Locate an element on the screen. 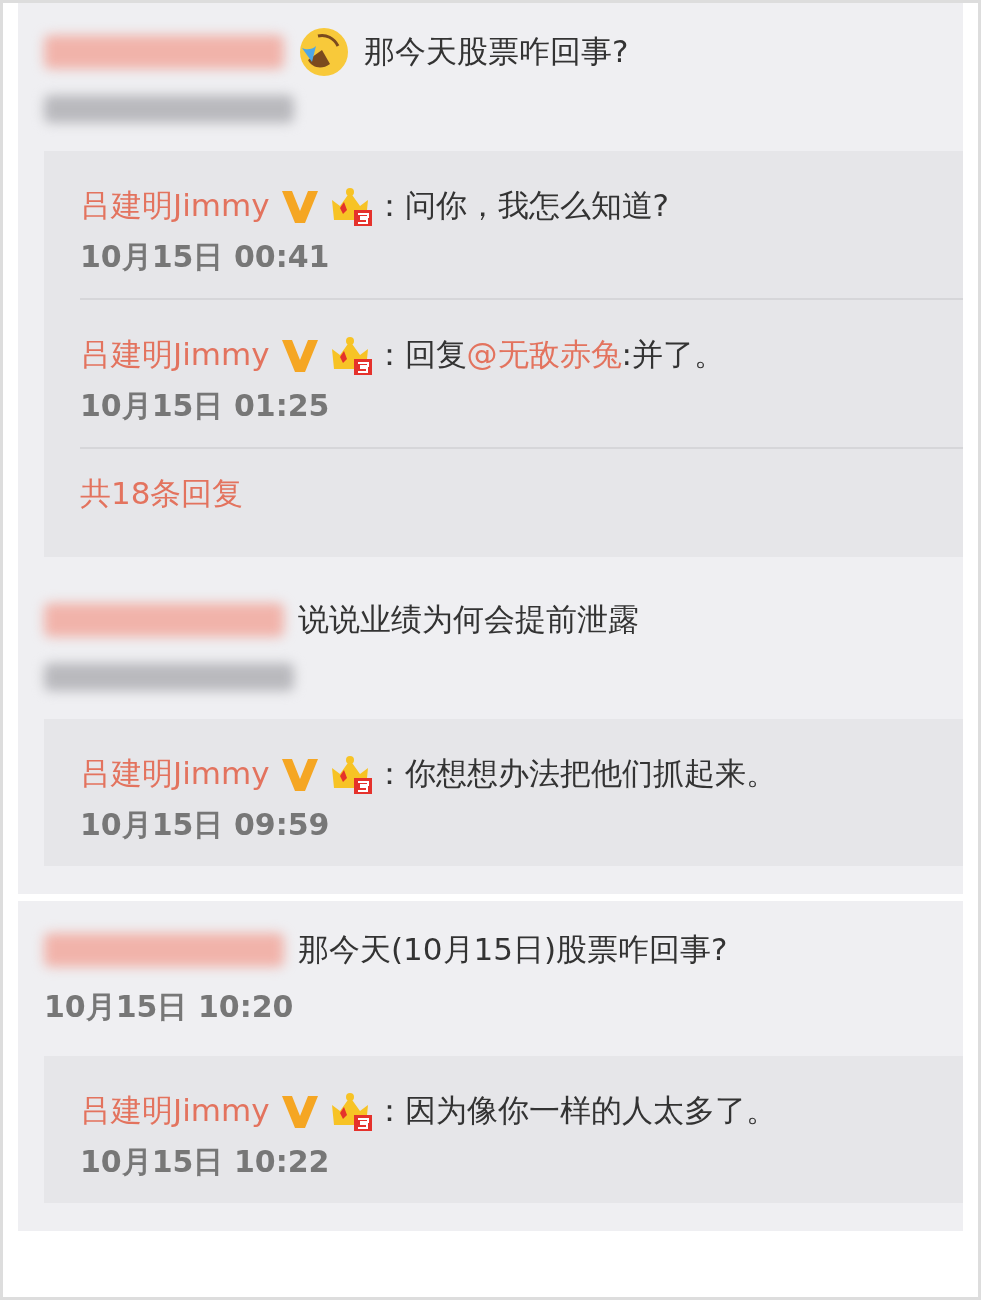 This screenshot has width=981, height=1300. reply-text: ：你想想办法把他们抓起来。 is located at coordinates (575, 773).